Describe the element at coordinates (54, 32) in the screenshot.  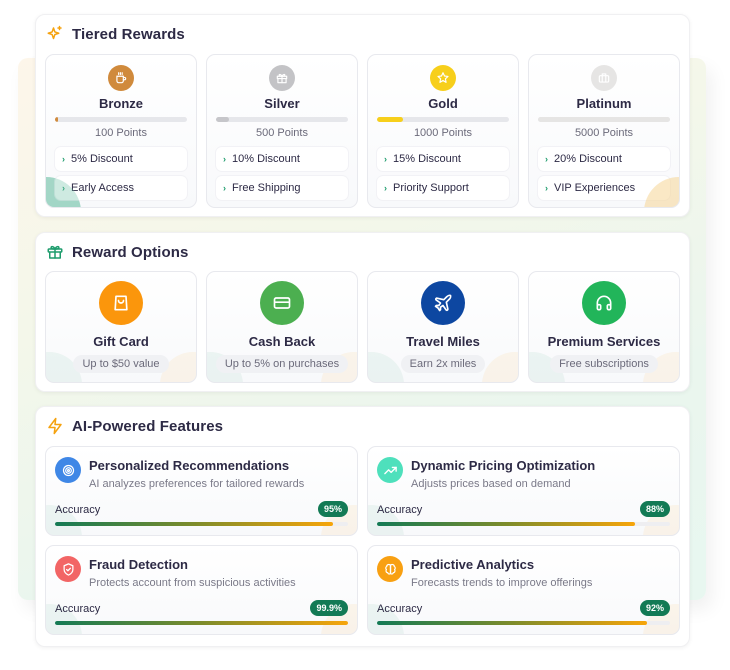
I see `sparkles-icon` at that location.